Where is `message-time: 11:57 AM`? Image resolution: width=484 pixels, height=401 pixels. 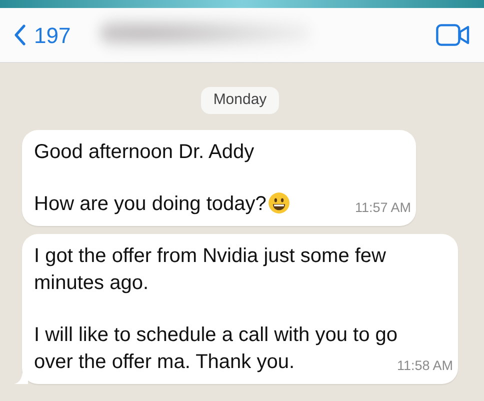 message-time: 11:57 AM is located at coordinates (382, 208).